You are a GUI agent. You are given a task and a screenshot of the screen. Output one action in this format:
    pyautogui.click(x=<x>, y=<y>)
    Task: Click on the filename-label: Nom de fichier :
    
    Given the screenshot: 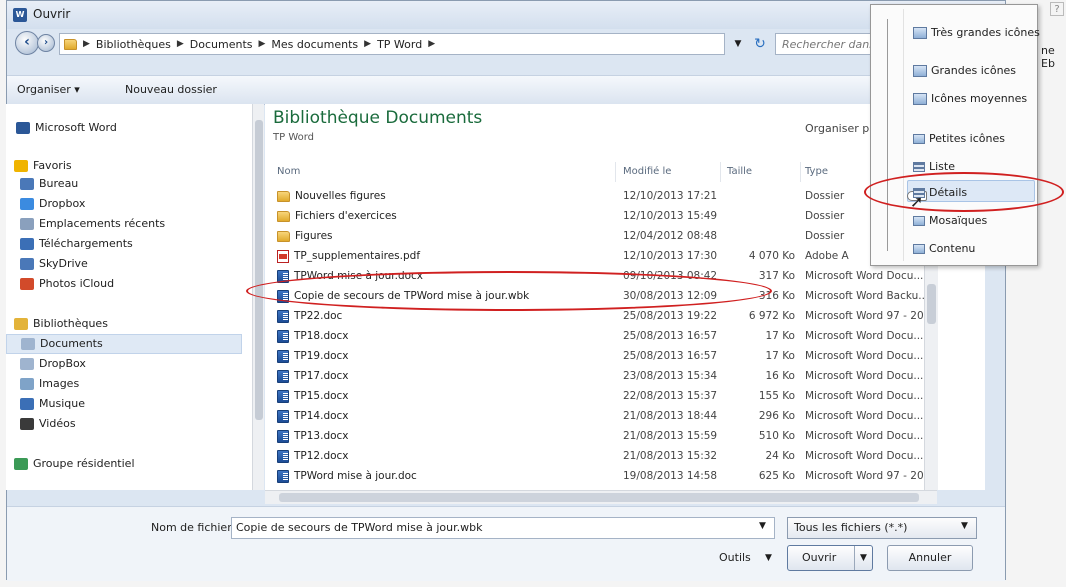 What is the action you would take?
    pyautogui.click(x=195, y=527)
    